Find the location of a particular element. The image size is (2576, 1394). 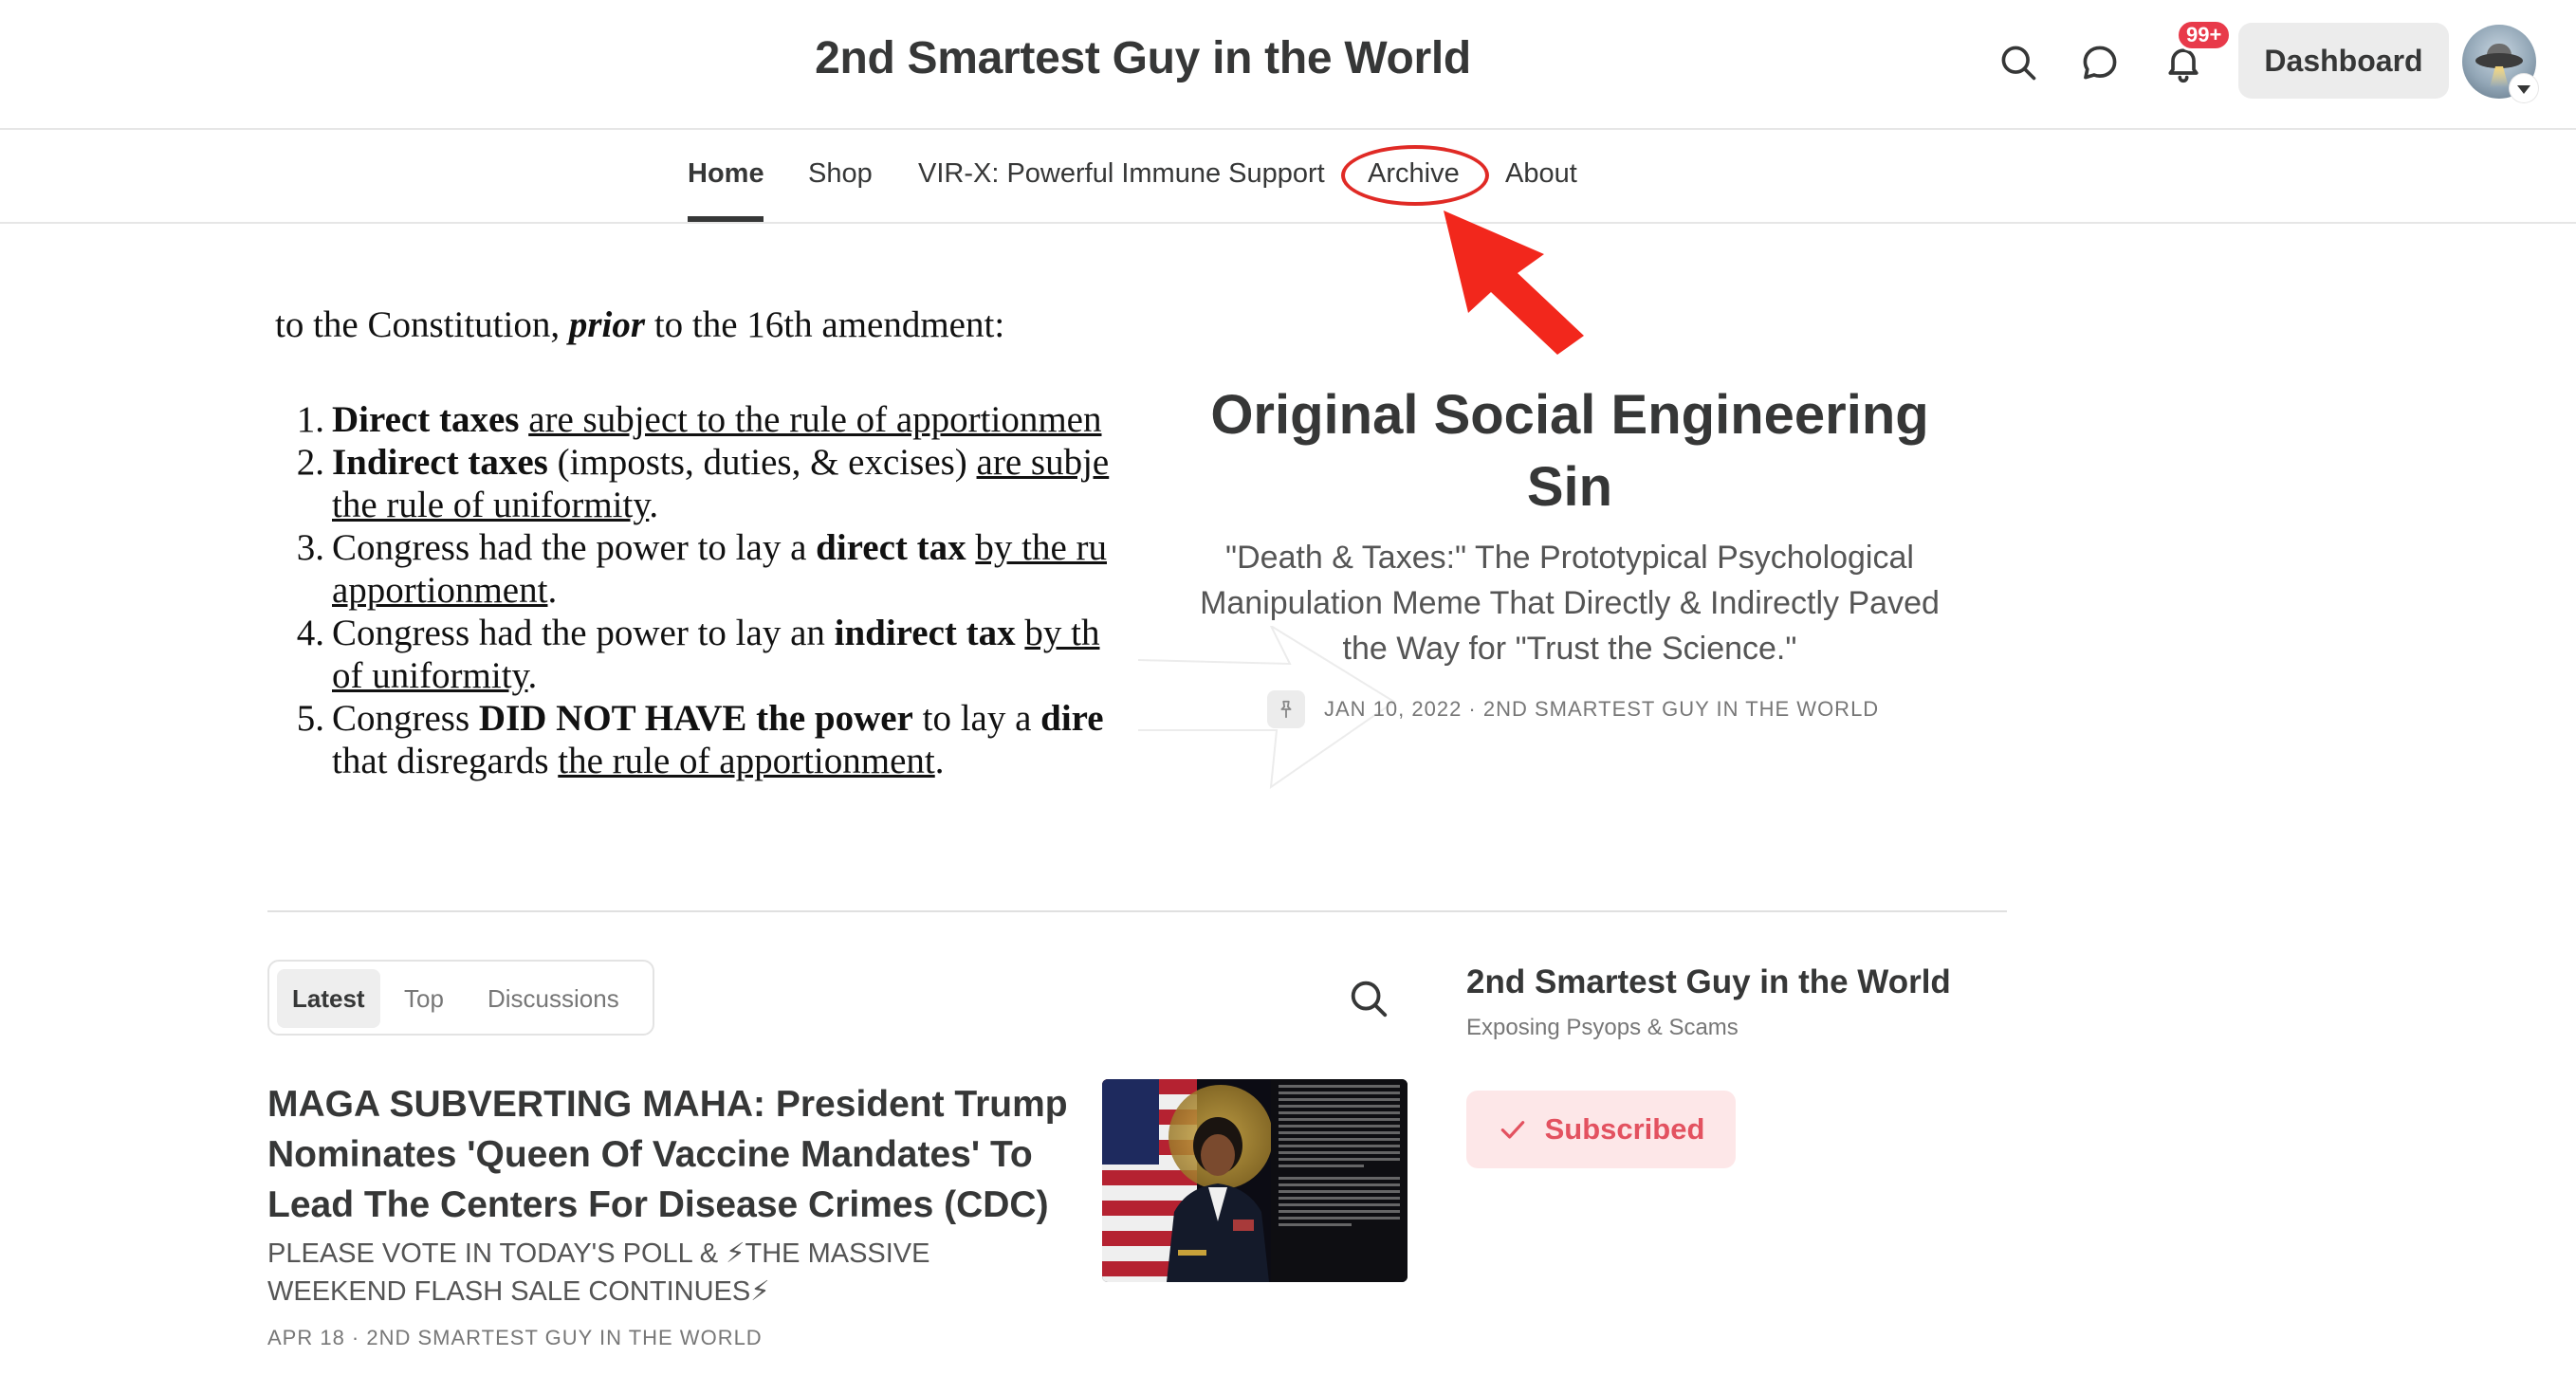

thumbnail-text-panel is located at coordinates (1339, 1180).